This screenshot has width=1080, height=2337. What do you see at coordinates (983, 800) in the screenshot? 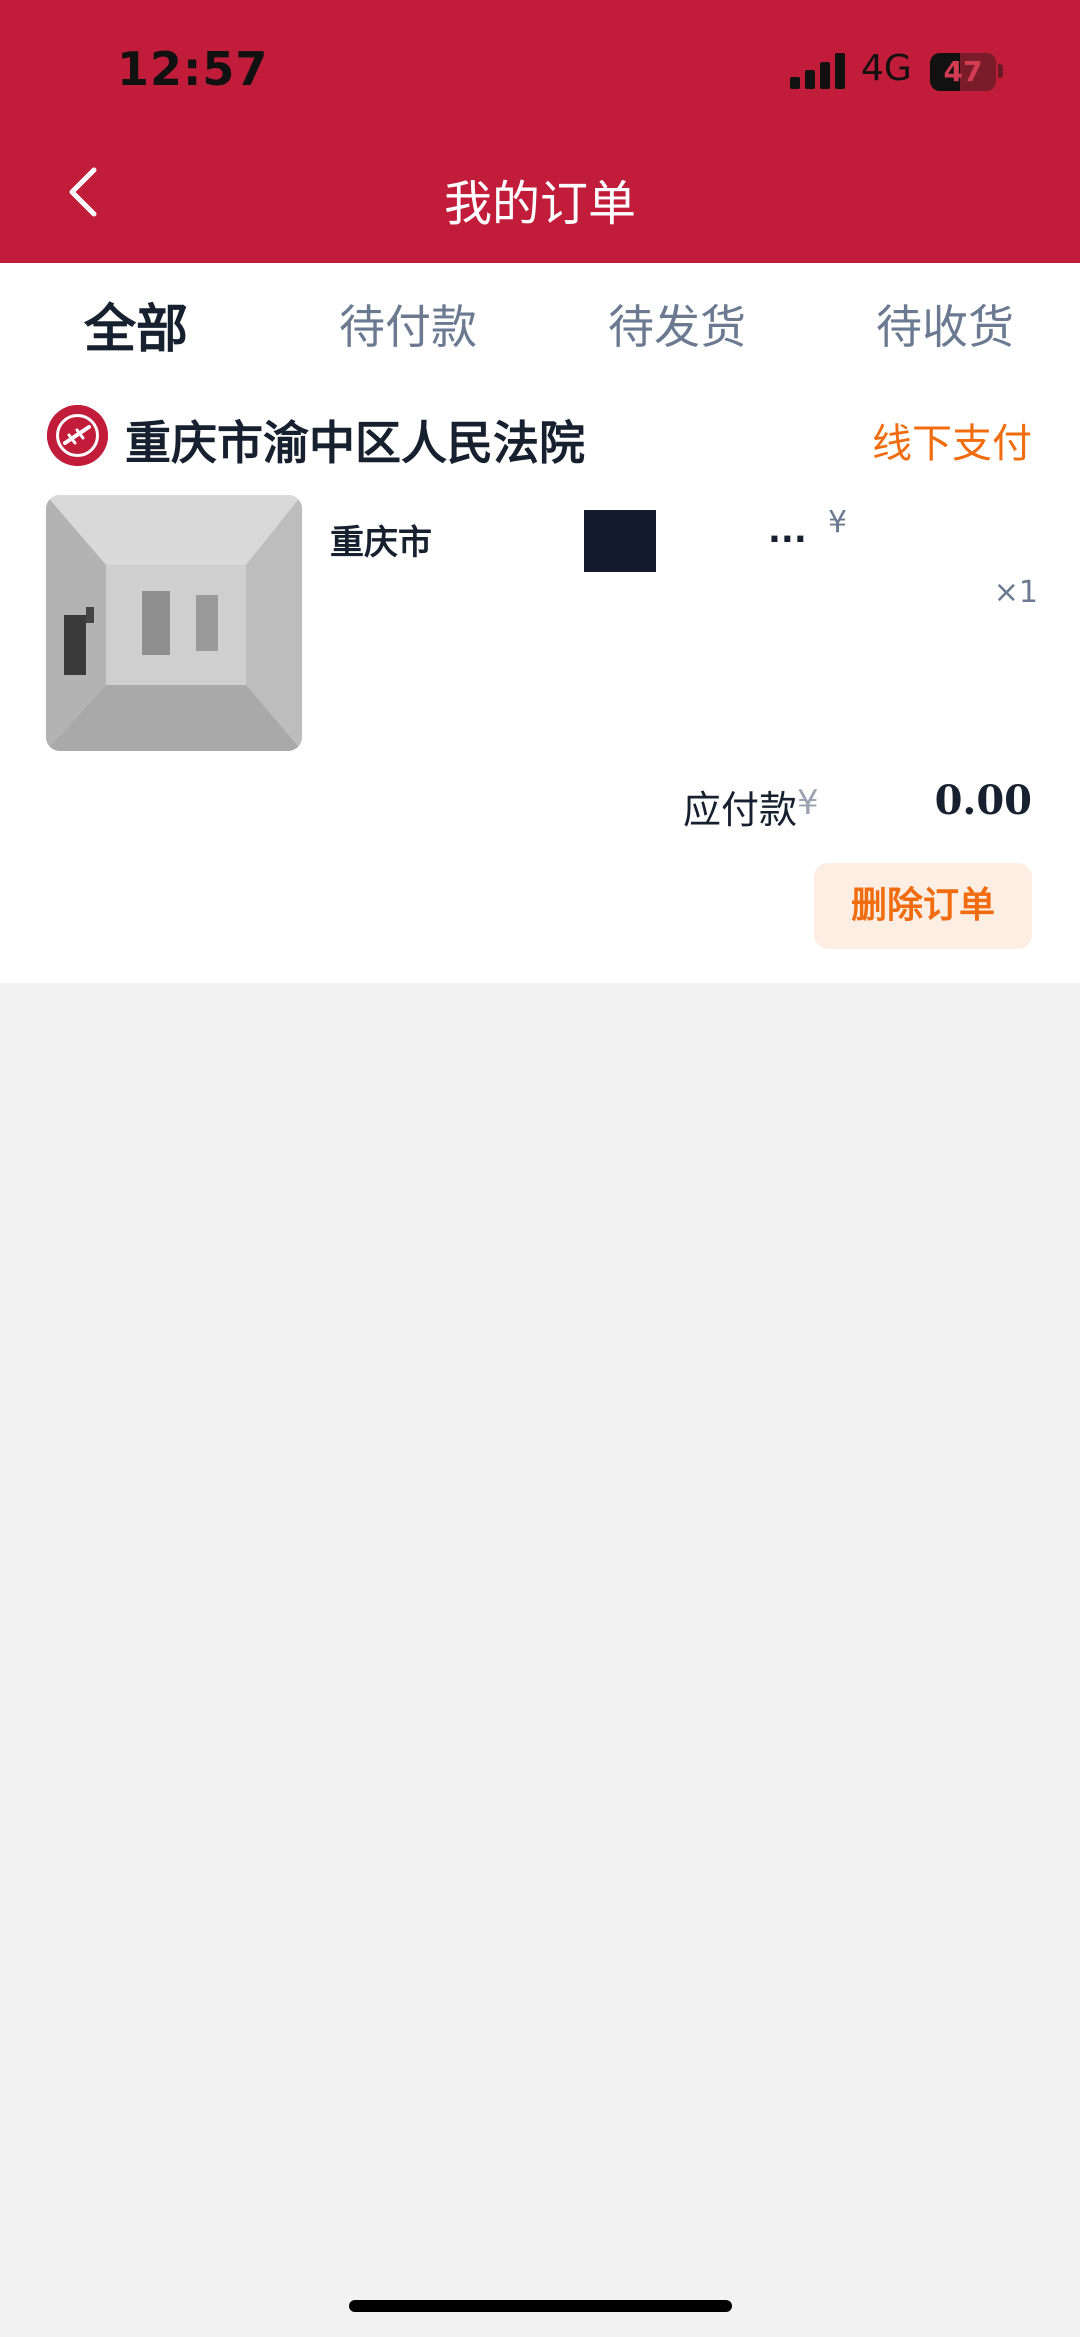
I see `total-amount: 0.00` at bounding box center [983, 800].